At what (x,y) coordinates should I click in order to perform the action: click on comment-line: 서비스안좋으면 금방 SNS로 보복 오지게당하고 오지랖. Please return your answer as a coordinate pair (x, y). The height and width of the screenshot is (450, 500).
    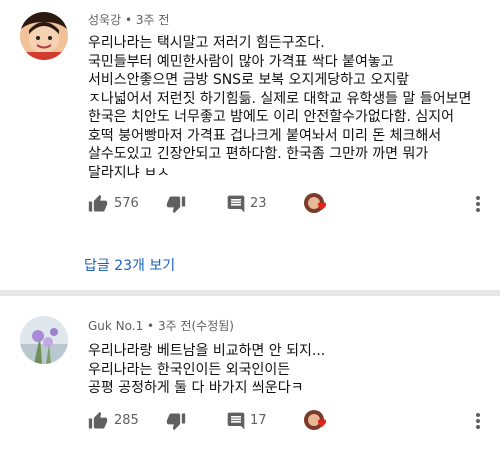
    Looking at the image, I should click on (248, 80).